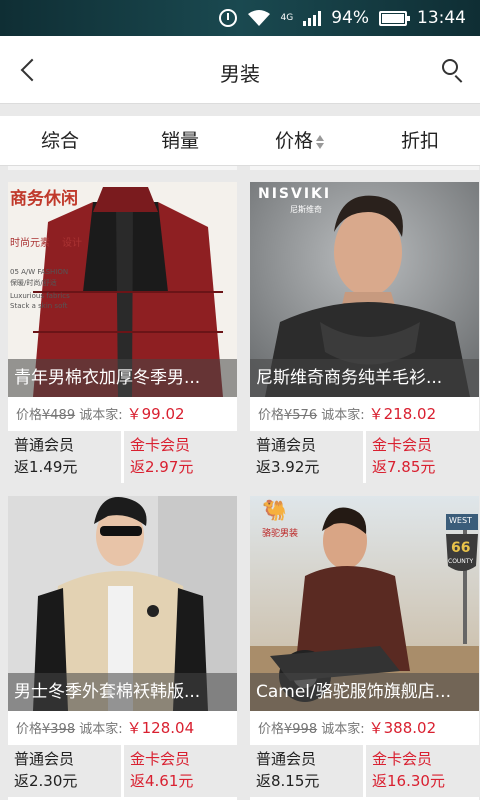 The height and width of the screenshot is (800, 480). I want to click on tab-price: 价格, so click(300, 140).